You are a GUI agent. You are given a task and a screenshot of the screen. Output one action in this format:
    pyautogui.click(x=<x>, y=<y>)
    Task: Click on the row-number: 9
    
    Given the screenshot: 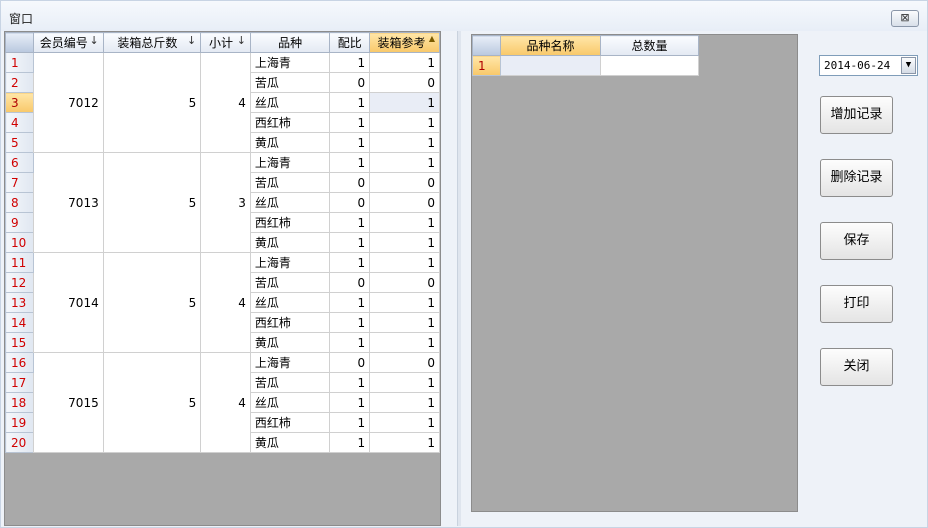 What is the action you would take?
    pyautogui.click(x=19, y=222)
    